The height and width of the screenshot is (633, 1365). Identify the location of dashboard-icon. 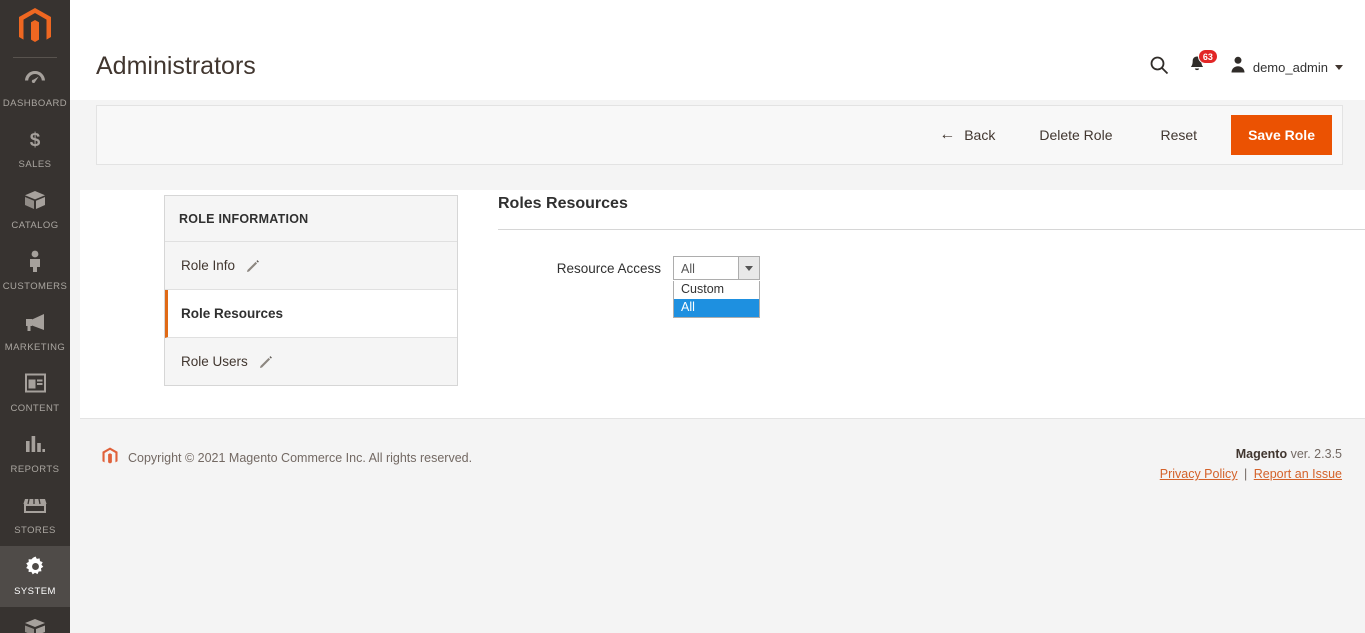
(35, 78).